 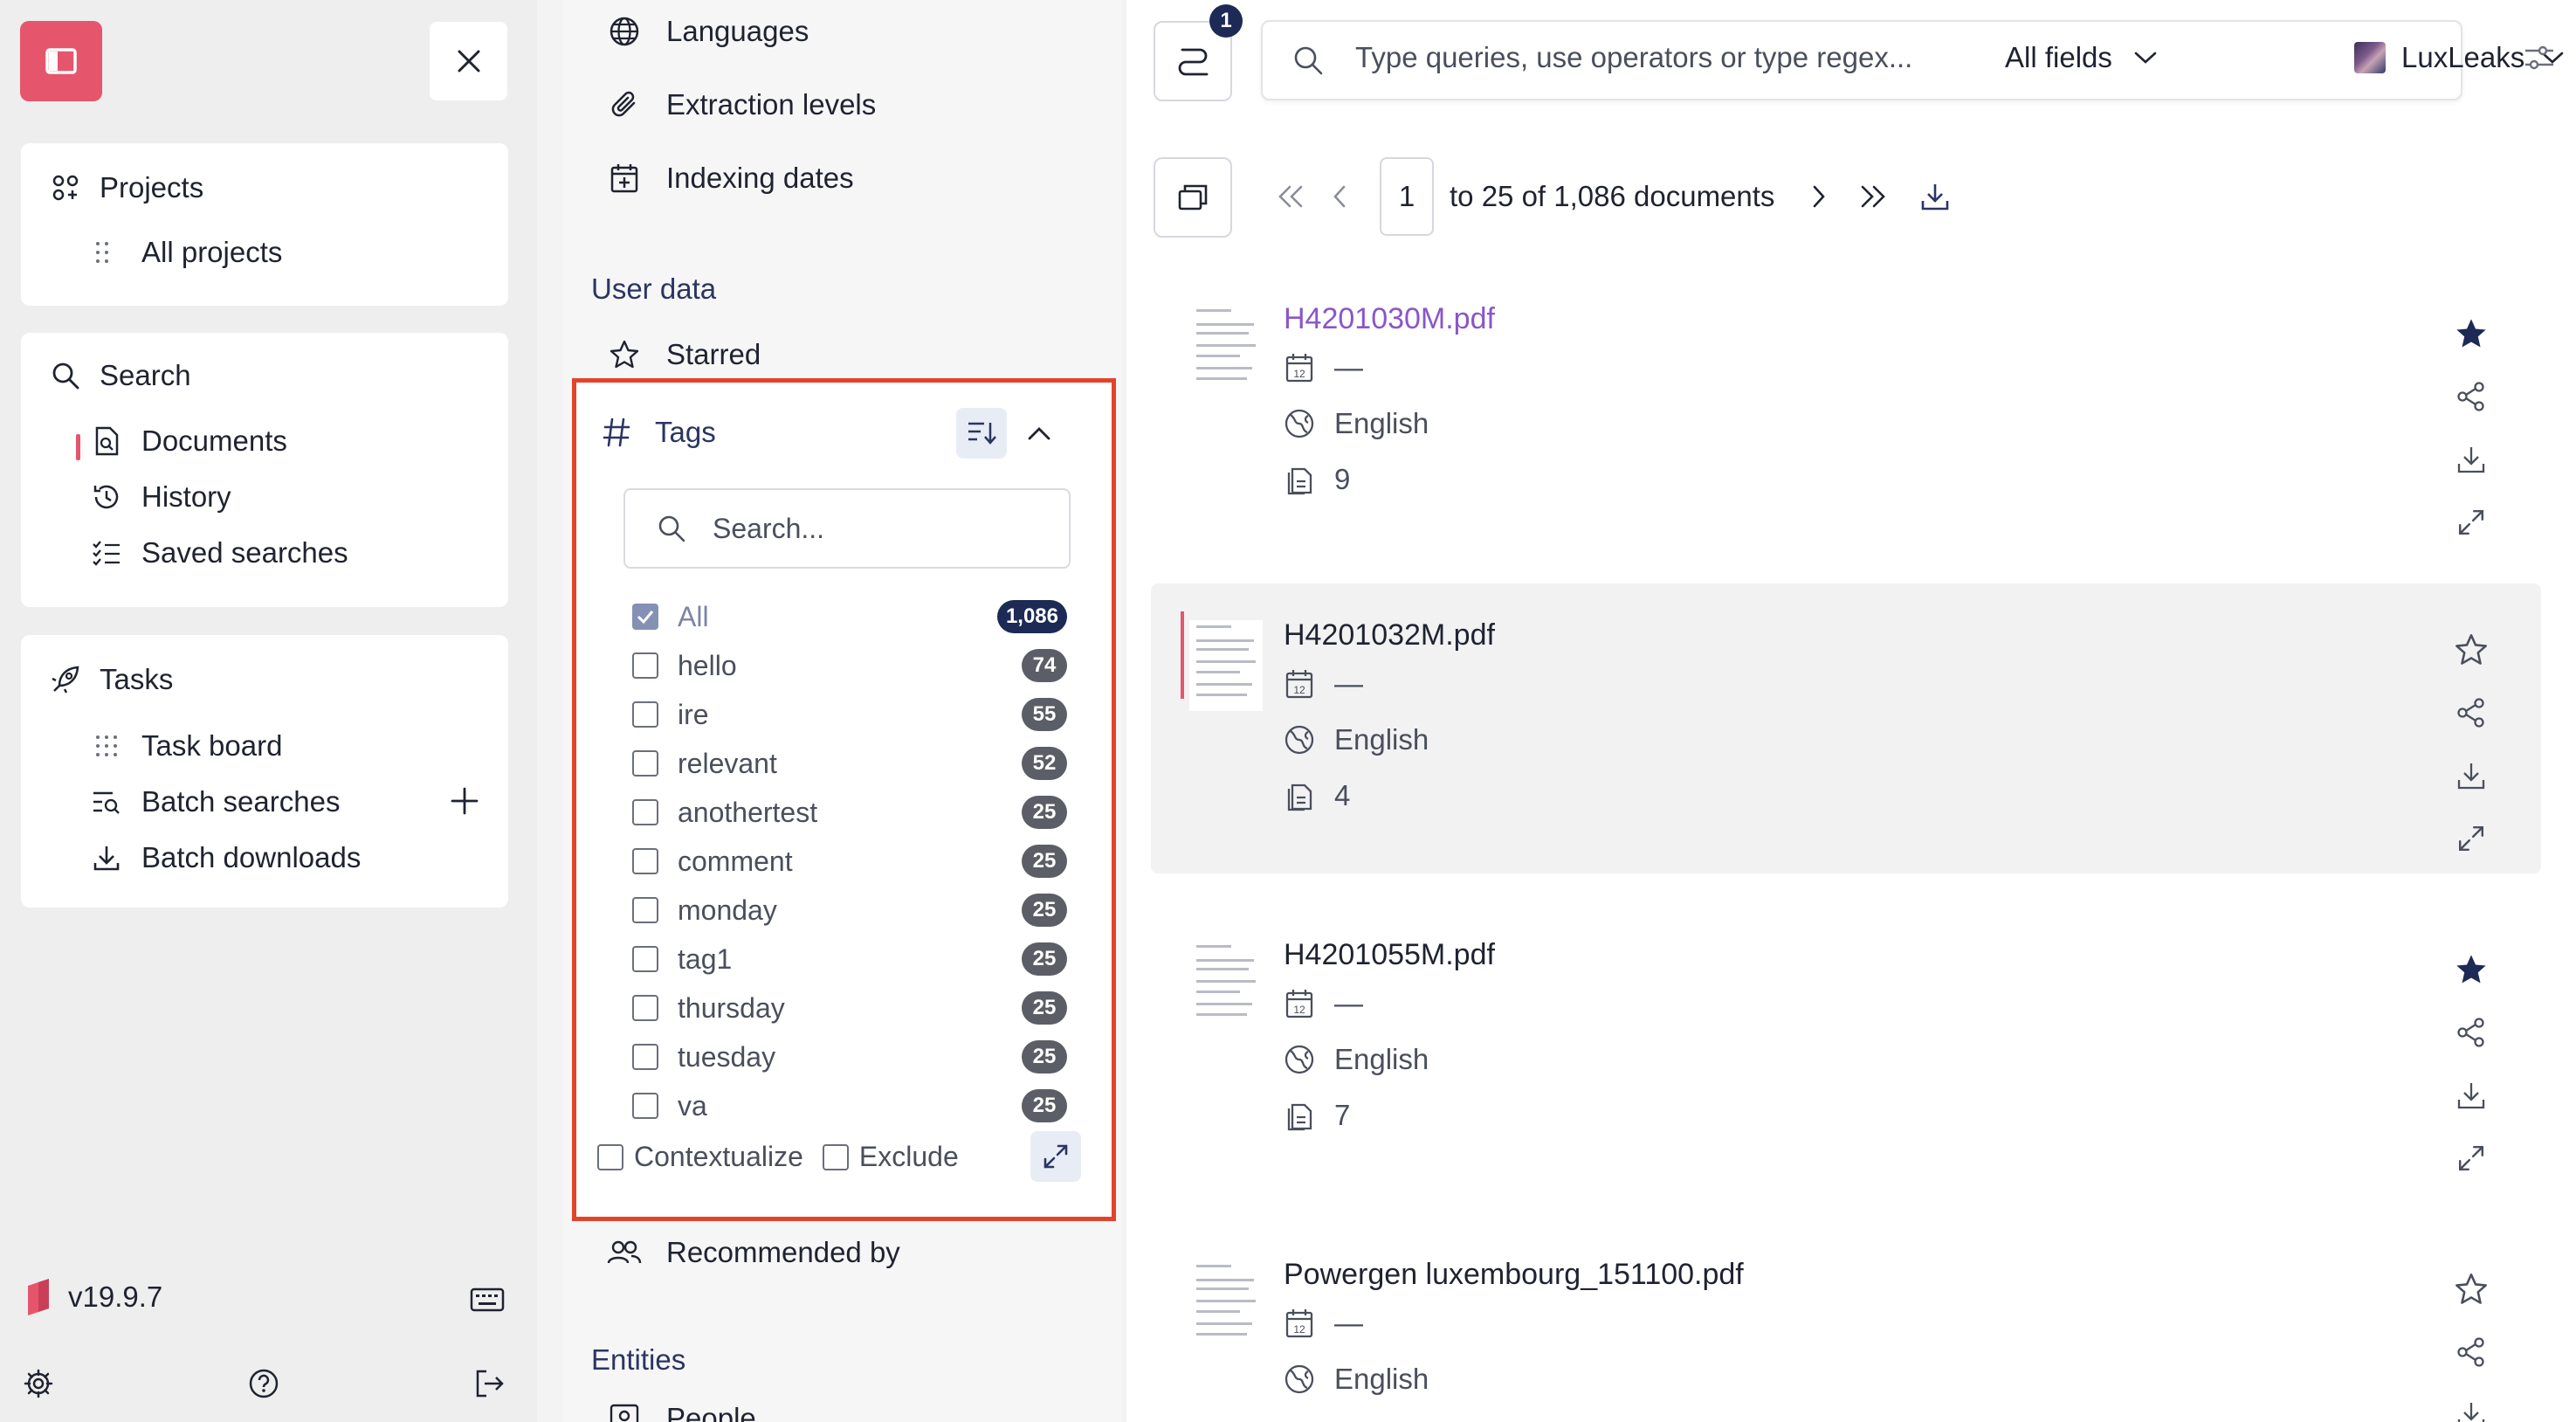 What do you see at coordinates (1514, 1275) in the screenshot?
I see `document-title: Powergen luxembourg_151100.pdf` at bounding box center [1514, 1275].